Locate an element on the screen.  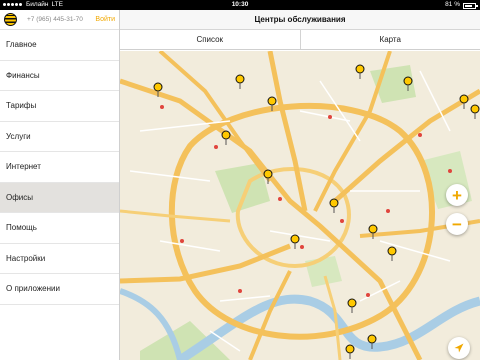
sidebar-item-tariffs: Тарифы is located at coordinates (59, 106).